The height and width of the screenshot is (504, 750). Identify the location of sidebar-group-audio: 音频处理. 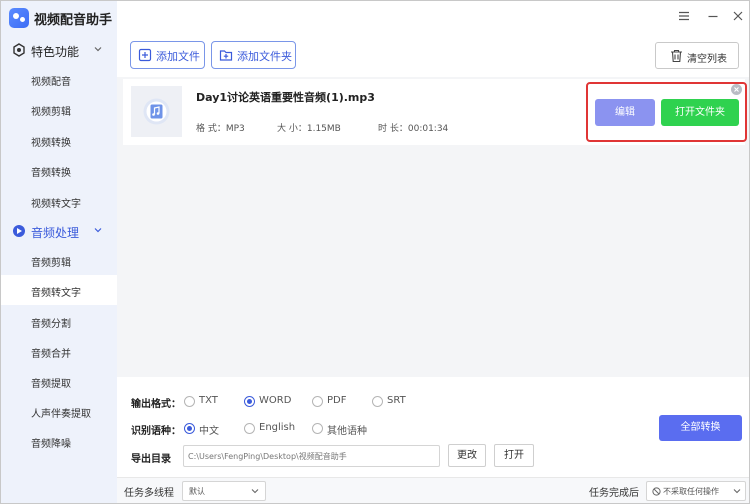
(59, 231).